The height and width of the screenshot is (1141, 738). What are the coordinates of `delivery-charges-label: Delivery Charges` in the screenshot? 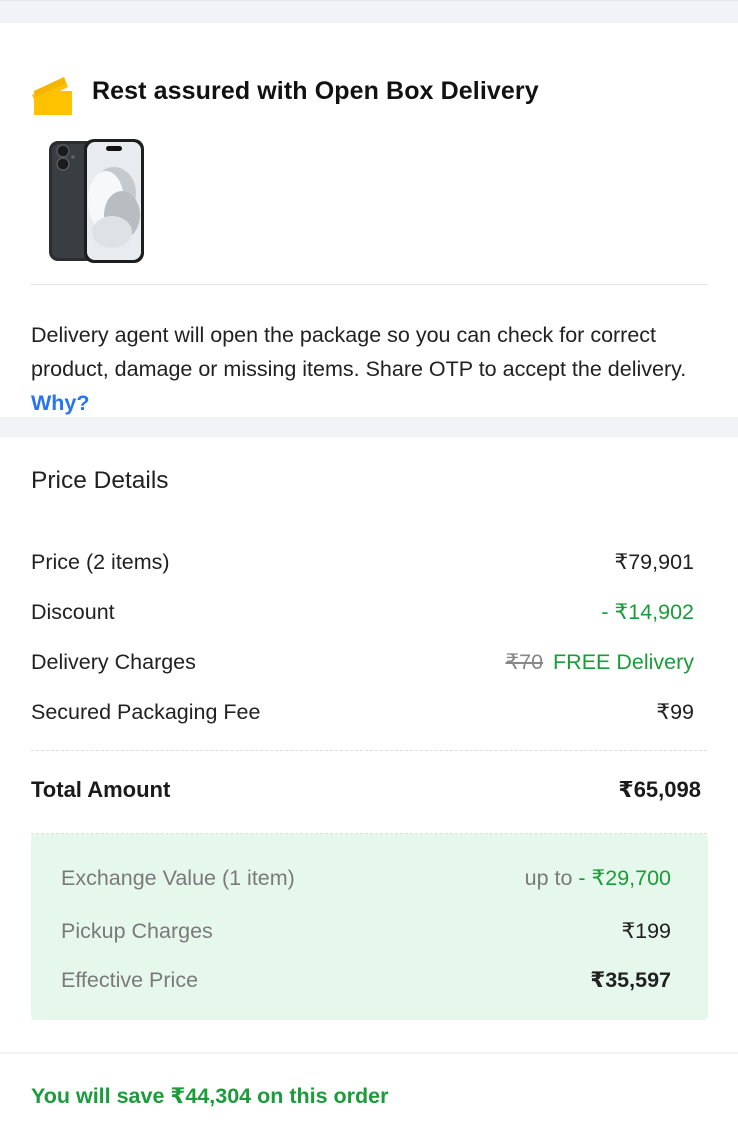 It's located at (113, 662).